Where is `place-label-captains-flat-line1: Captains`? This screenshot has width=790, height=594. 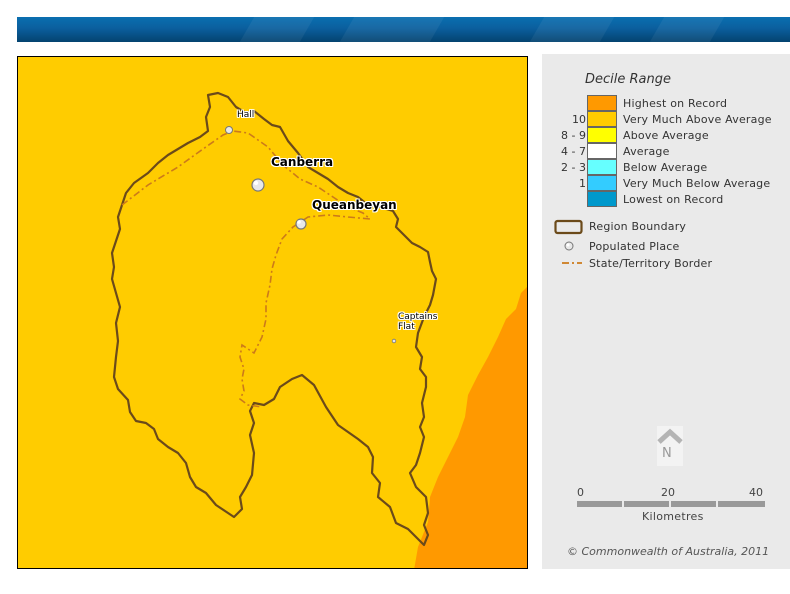 place-label-captains-flat-line1: Captains is located at coordinates (418, 317).